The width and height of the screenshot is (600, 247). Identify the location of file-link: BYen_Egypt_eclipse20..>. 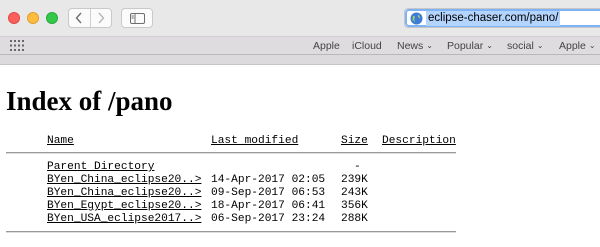
(124, 206).